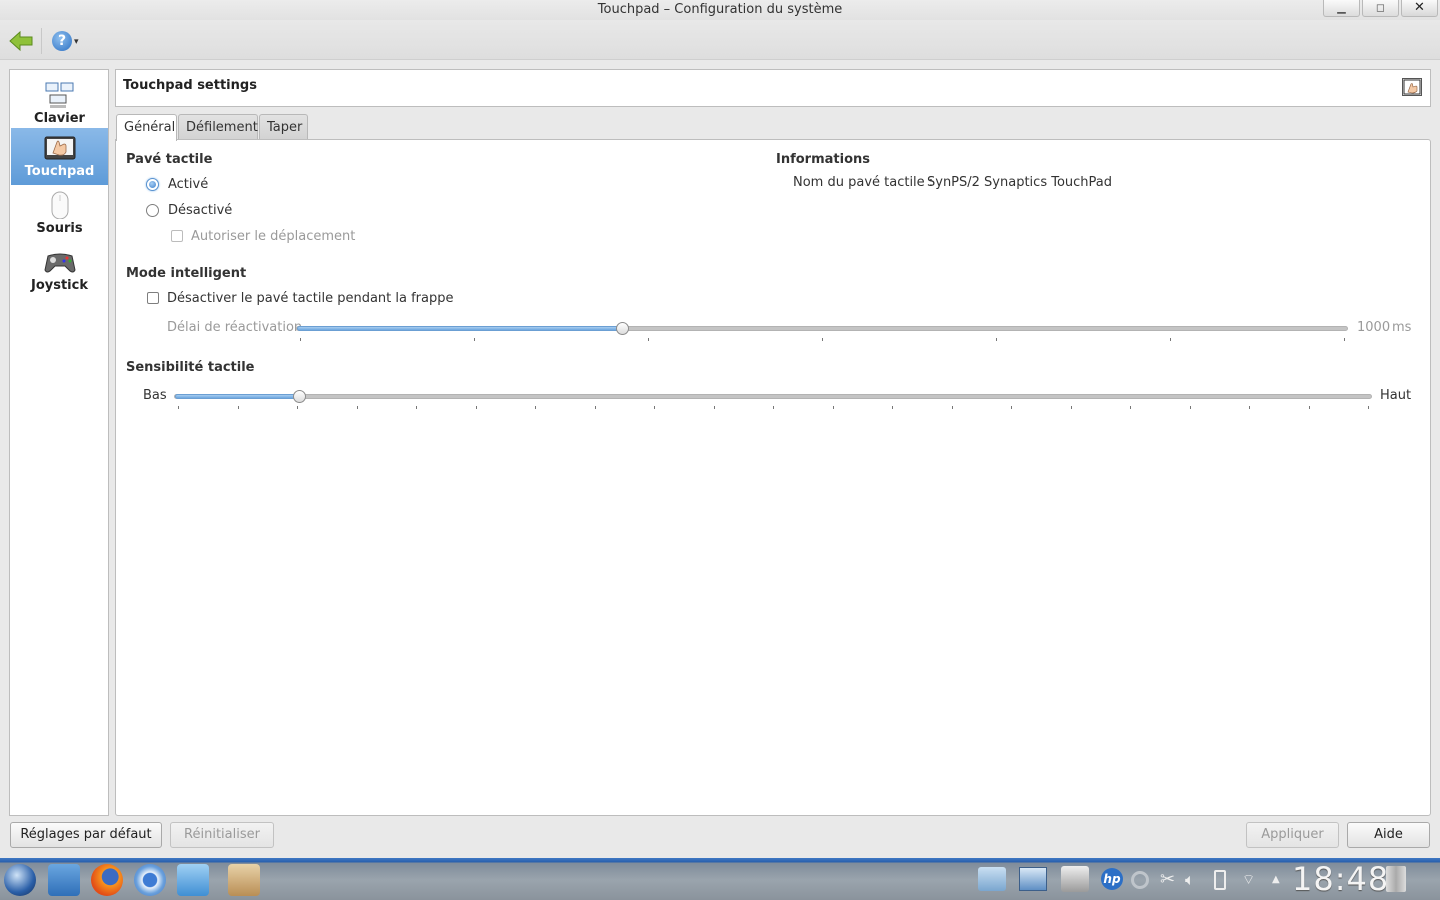 This screenshot has height=900, width=1440. Describe the element at coordinates (1195, 880) in the screenshot. I see `volume-icon: 🔈︎` at that location.